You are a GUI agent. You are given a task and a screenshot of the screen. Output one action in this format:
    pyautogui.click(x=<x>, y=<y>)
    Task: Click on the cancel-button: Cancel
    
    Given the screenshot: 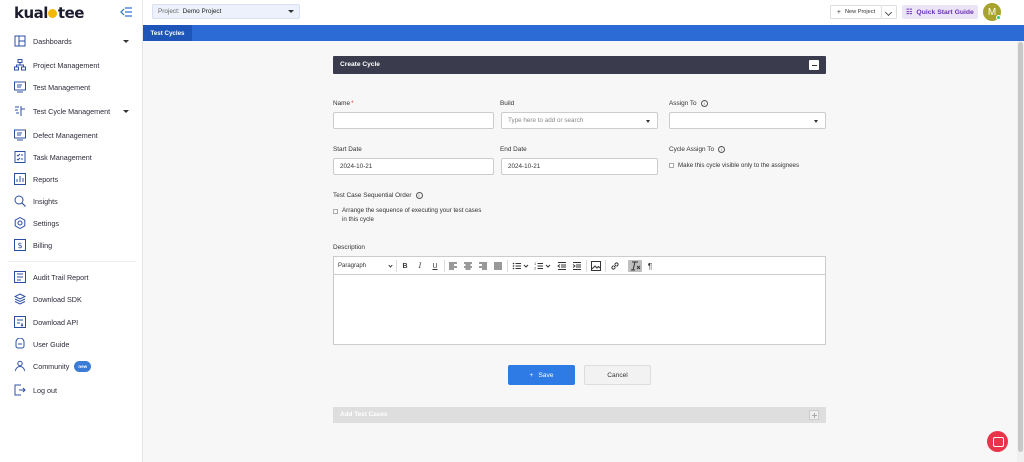 What is the action you would take?
    pyautogui.click(x=617, y=375)
    